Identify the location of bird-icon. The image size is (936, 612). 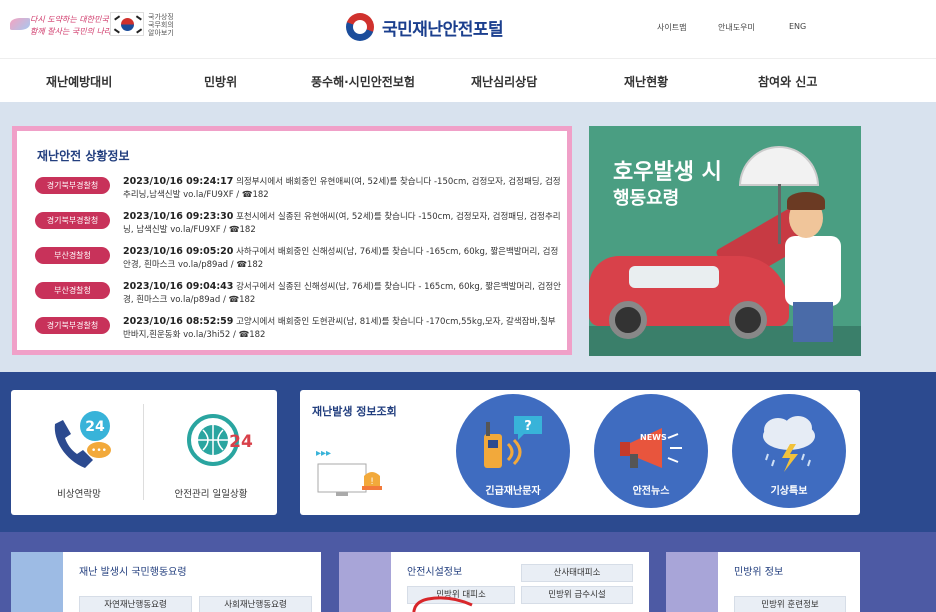
(20, 24).